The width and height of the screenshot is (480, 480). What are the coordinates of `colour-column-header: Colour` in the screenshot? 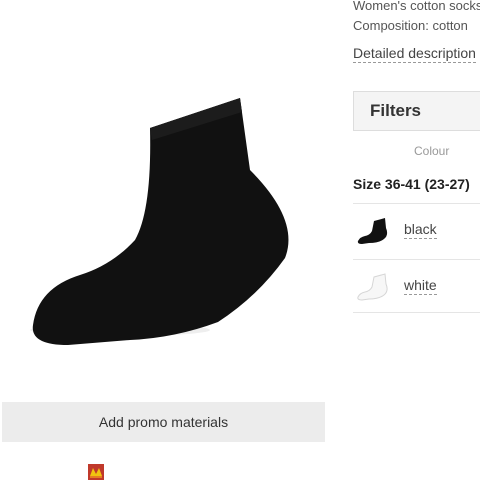 It's located at (432, 151).